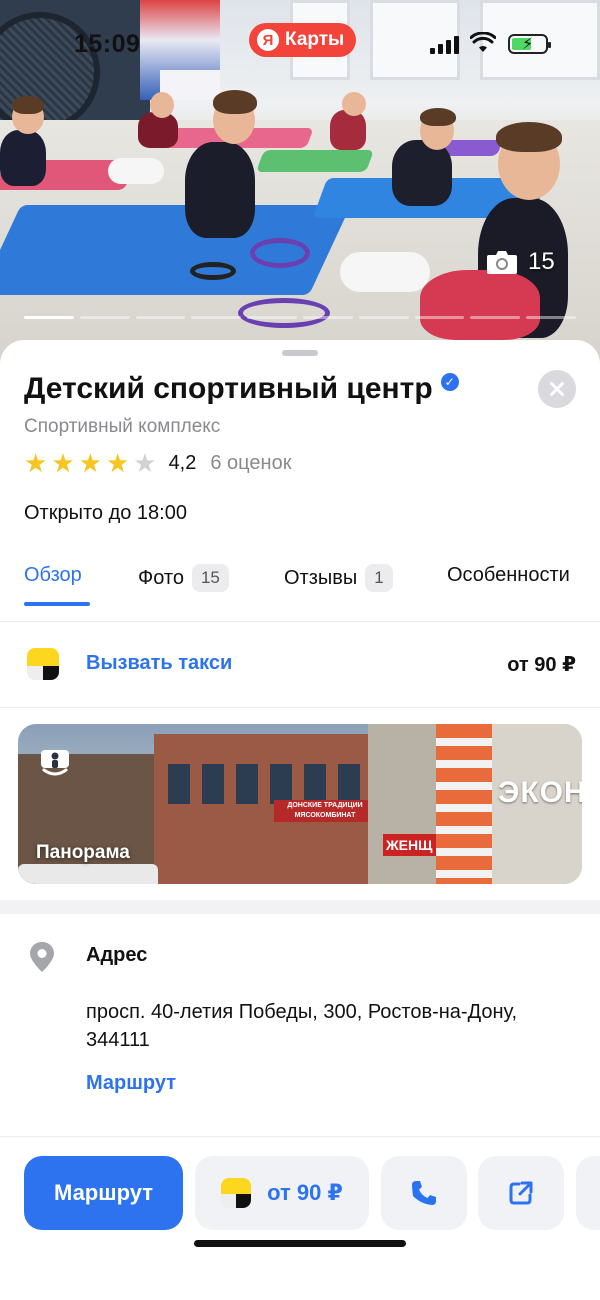 This screenshot has height=1300, width=600. What do you see at coordinates (182, 462) in the screenshot?
I see `rating-value: 4,2` at bounding box center [182, 462].